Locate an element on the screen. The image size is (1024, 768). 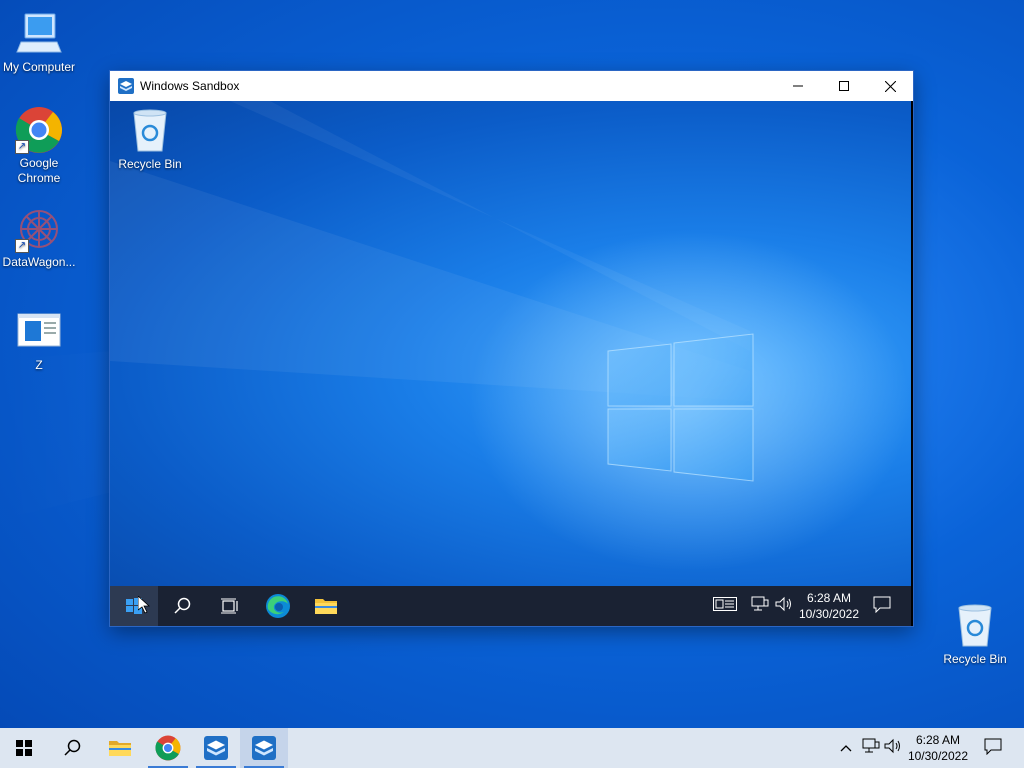
taskbar: 6:28 AM 10/30/2022 is located at coordinates (512, 748).